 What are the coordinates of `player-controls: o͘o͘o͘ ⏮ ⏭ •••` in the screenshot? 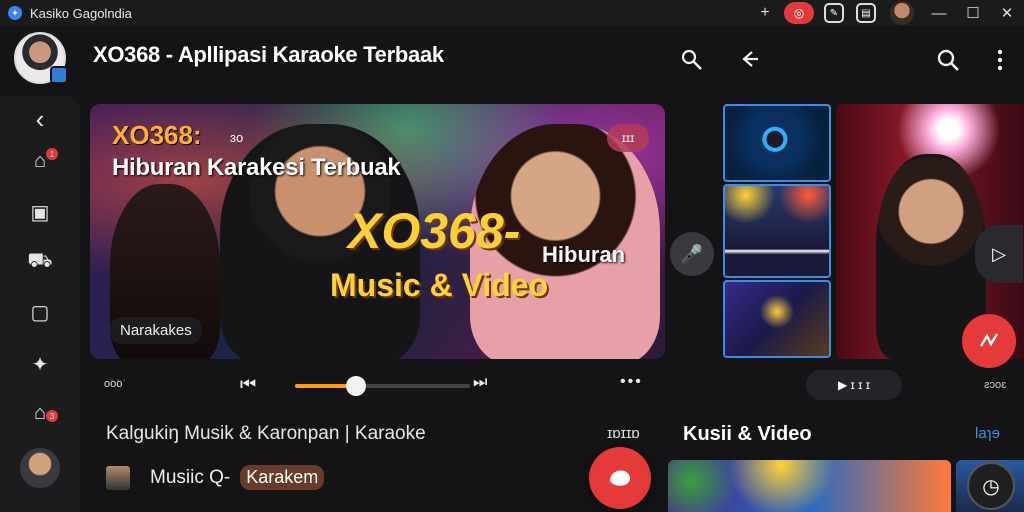 It's located at (377, 385).